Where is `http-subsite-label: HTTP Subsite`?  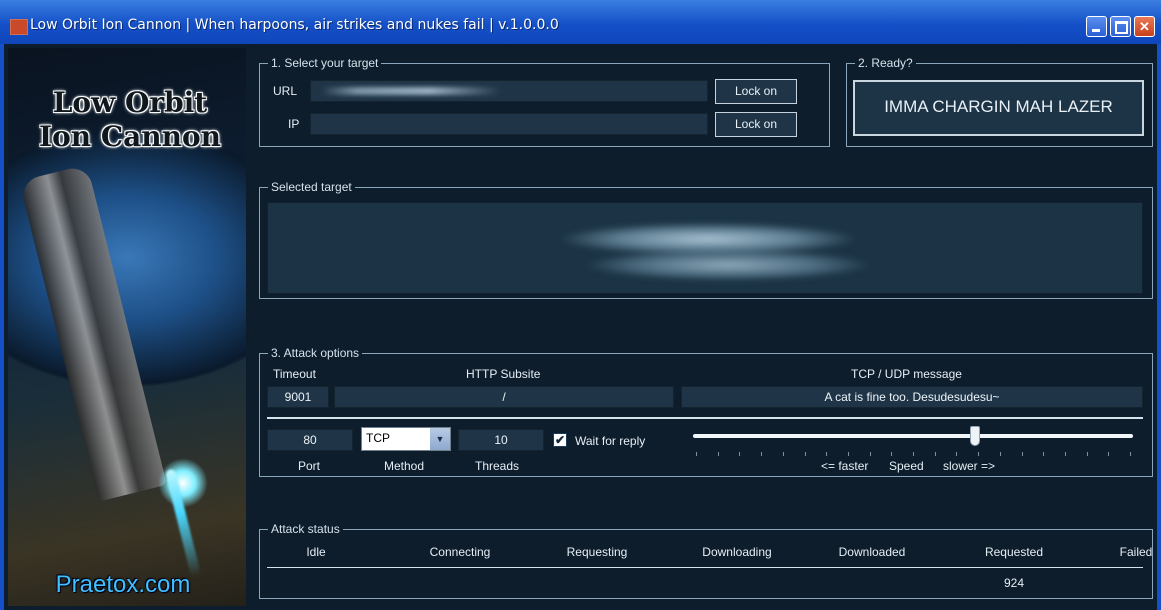 http-subsite-label: HTTP Subsite is located at coordinates (503, 374).